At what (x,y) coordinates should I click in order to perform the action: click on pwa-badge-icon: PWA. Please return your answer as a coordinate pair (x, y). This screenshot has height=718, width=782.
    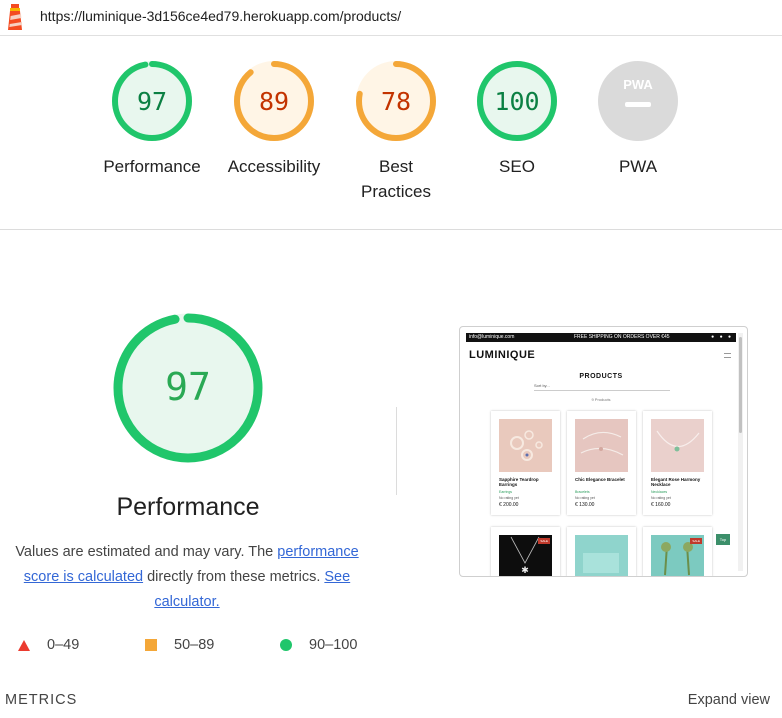
    Looking at the image, I should click on (638, 101).